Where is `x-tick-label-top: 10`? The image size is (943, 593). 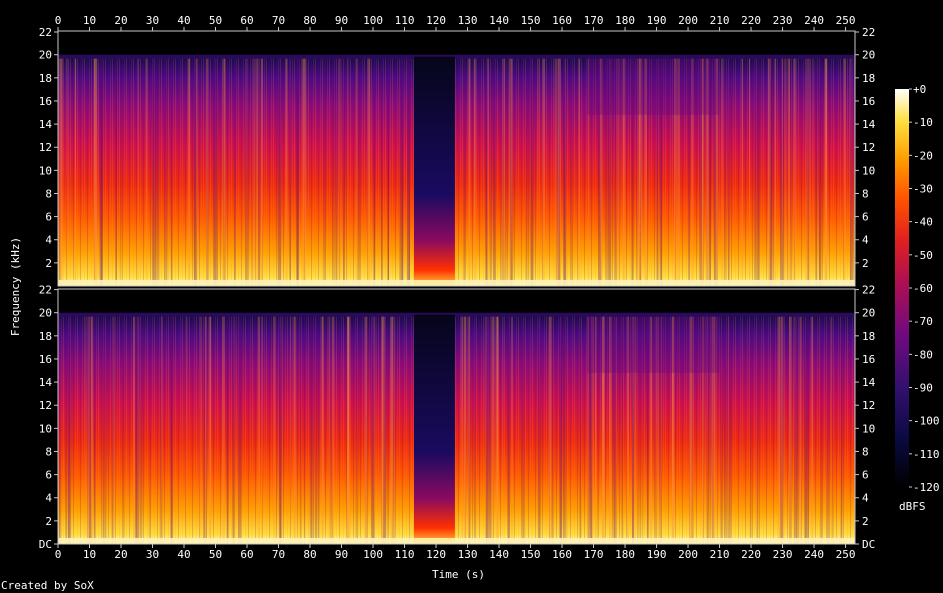 x-tick-label-top: 10 is located at coordinates (89, 20).